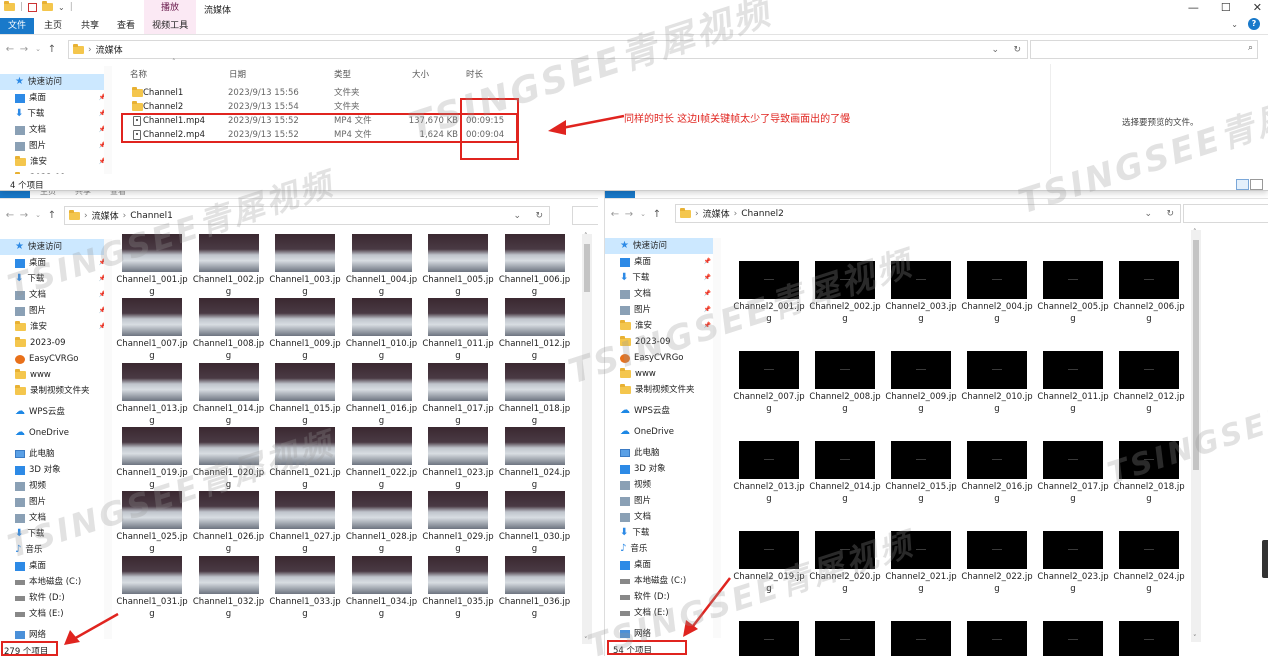 This screenshot has width=1268, height=668. I want to click on nav-item: ★ 快速访问, so click(56, 82).